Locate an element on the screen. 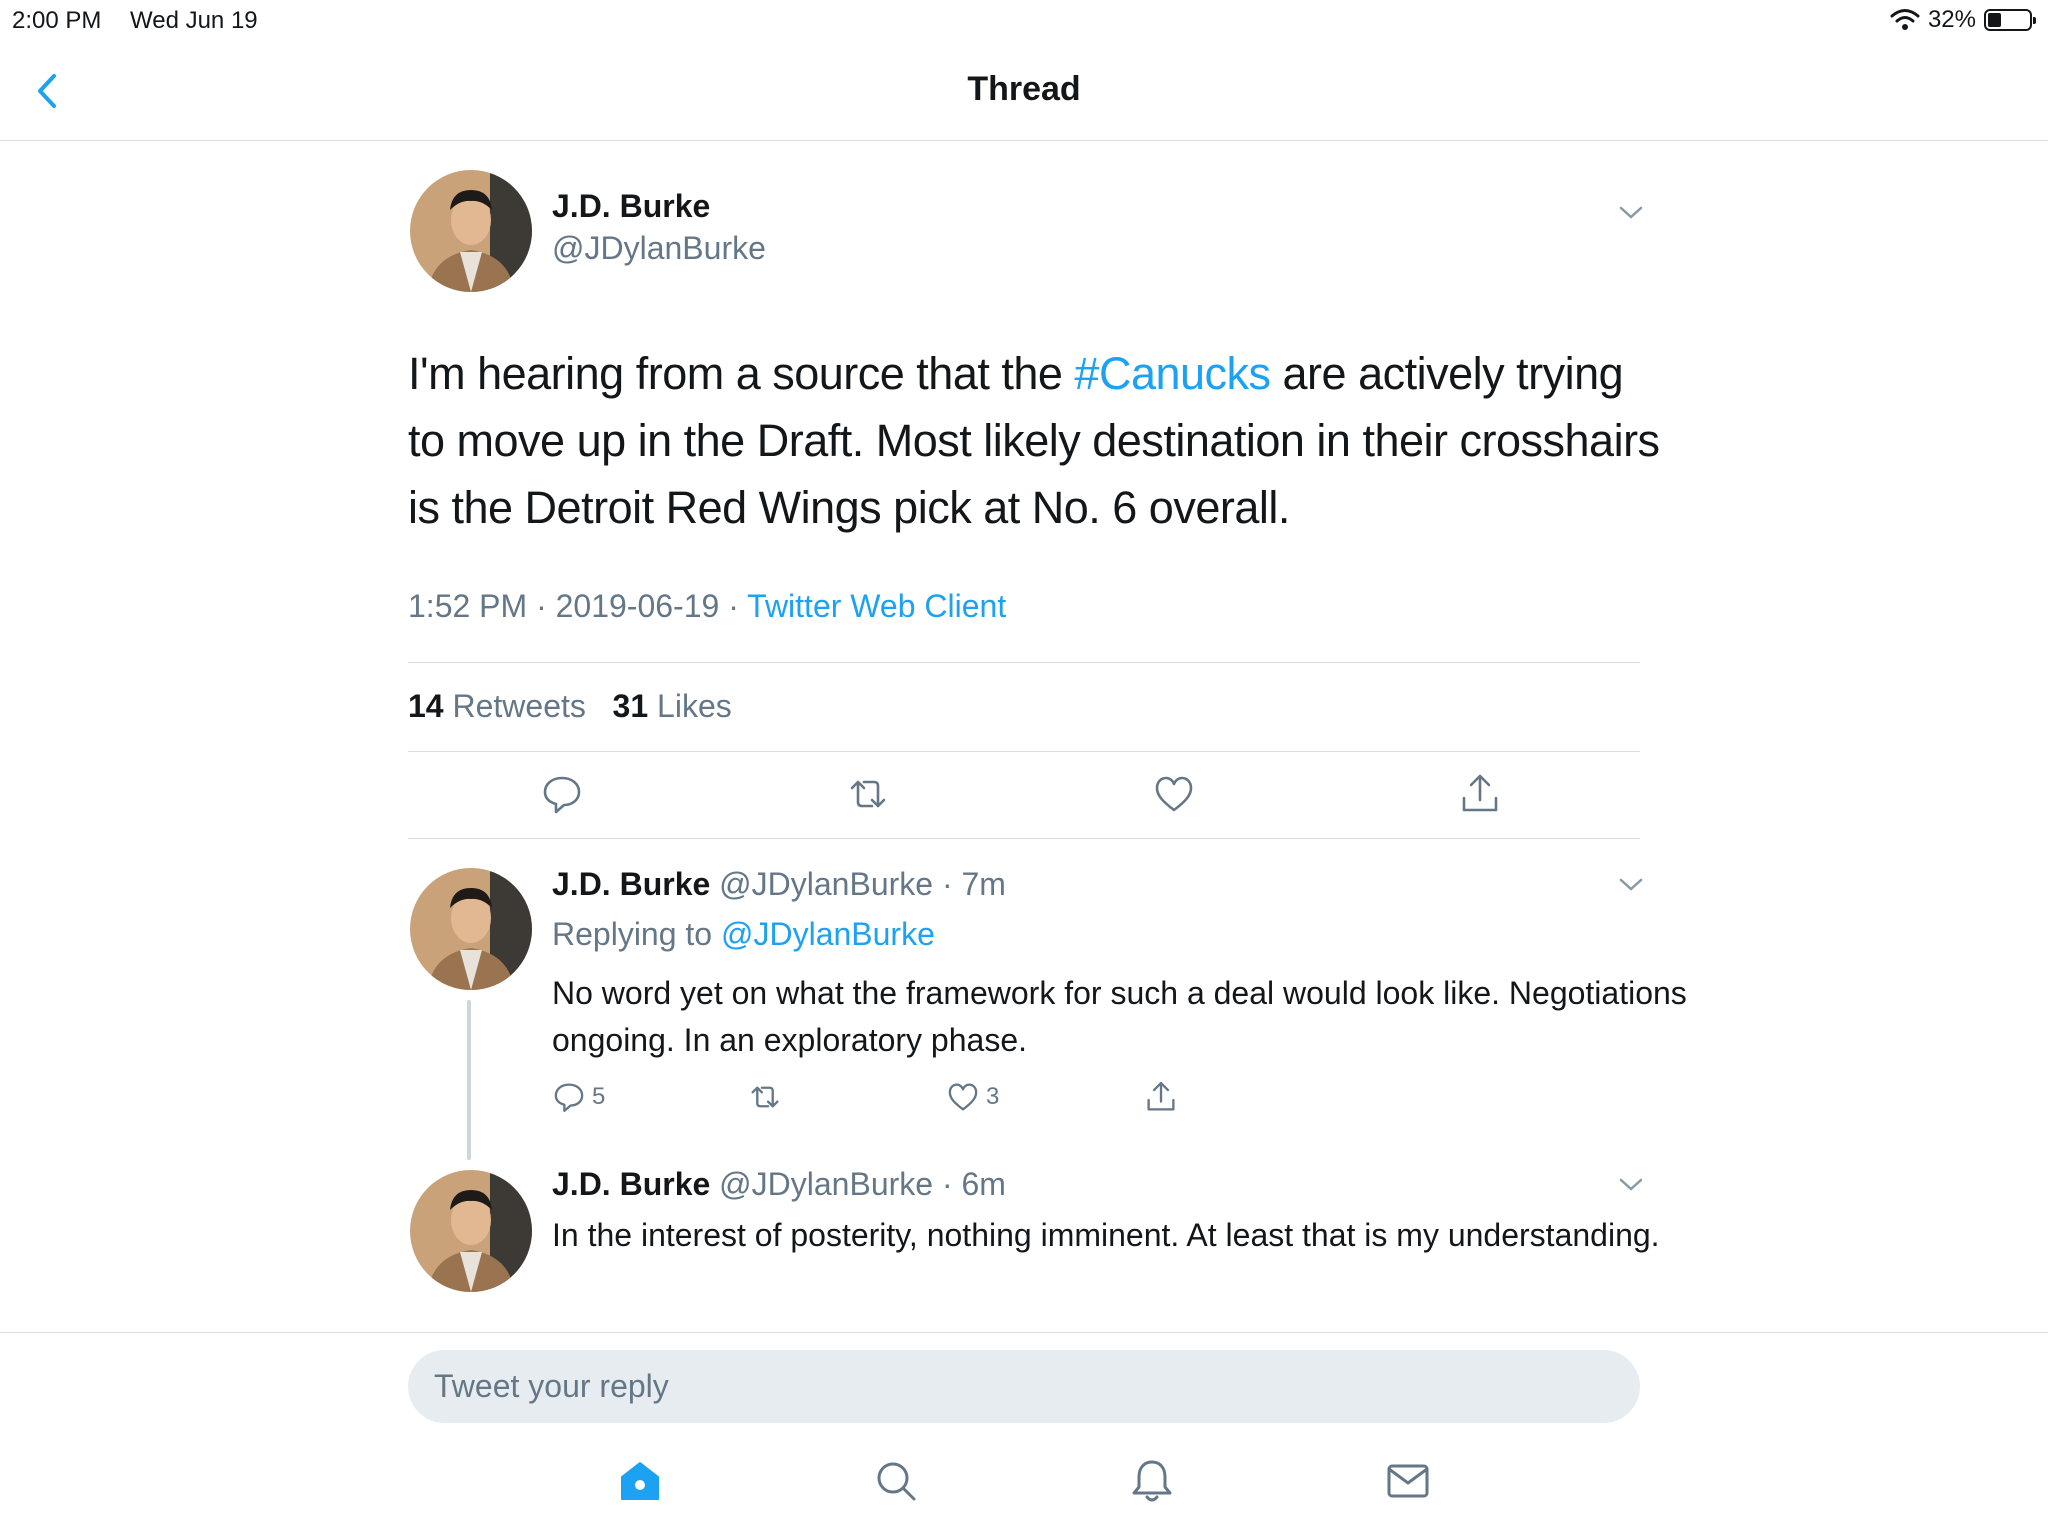 This screenshot has height=1537, width=2048. wifi-icon is located at coordinates (1905, 19).